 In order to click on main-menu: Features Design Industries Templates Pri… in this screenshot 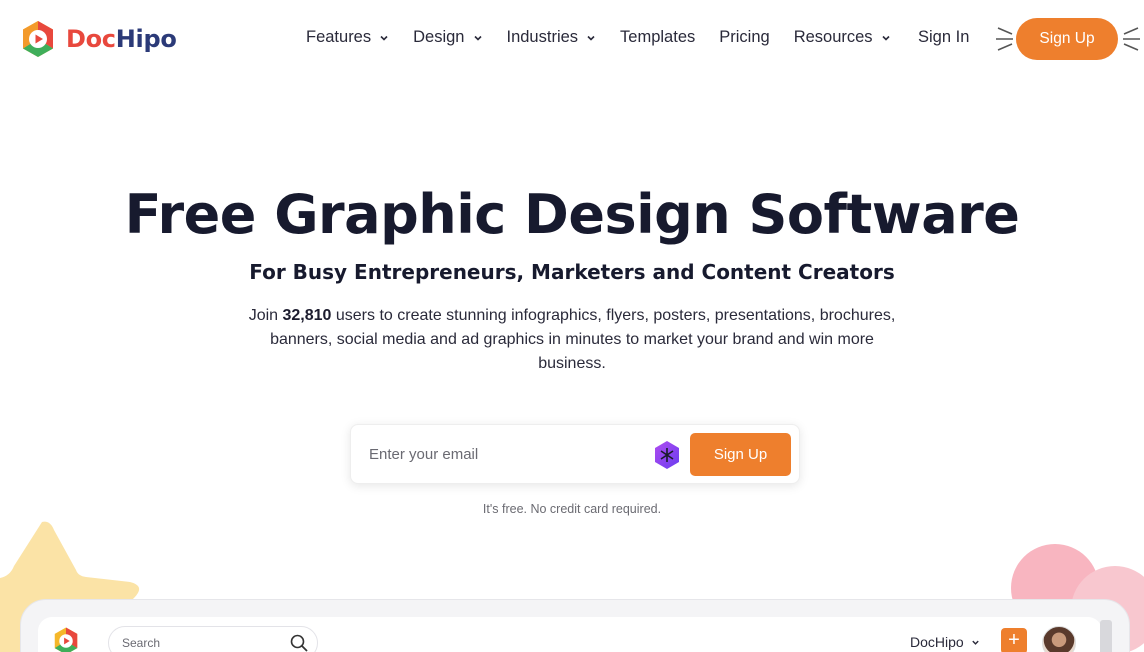, I will do `click(610, 37)`.